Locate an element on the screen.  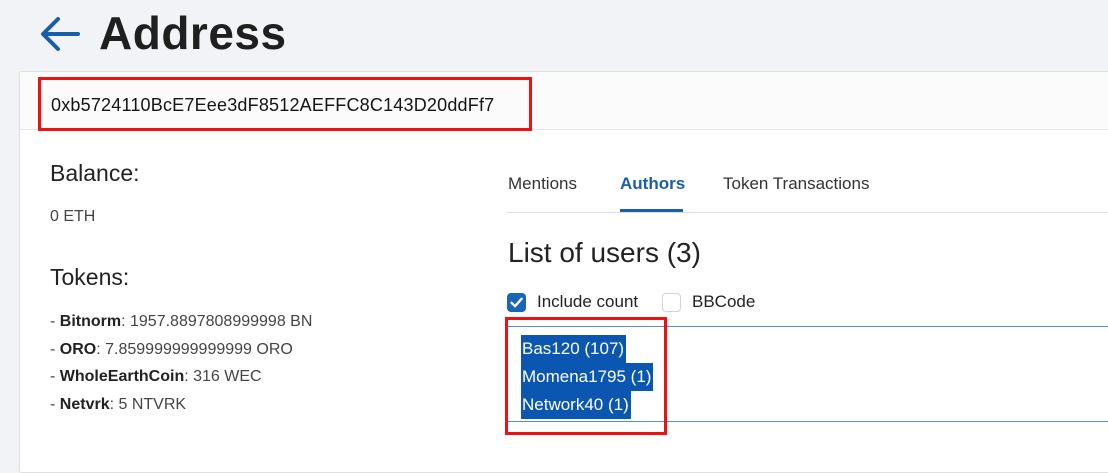
tab-token-transactions: Token Transactions is located at coordinates (796, 184).